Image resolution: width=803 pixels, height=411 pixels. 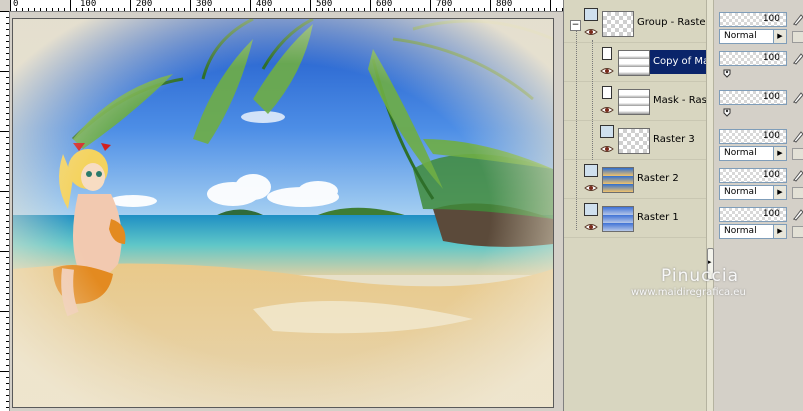 I want to click on mask-layer-icon, so click(x=607, y=92).